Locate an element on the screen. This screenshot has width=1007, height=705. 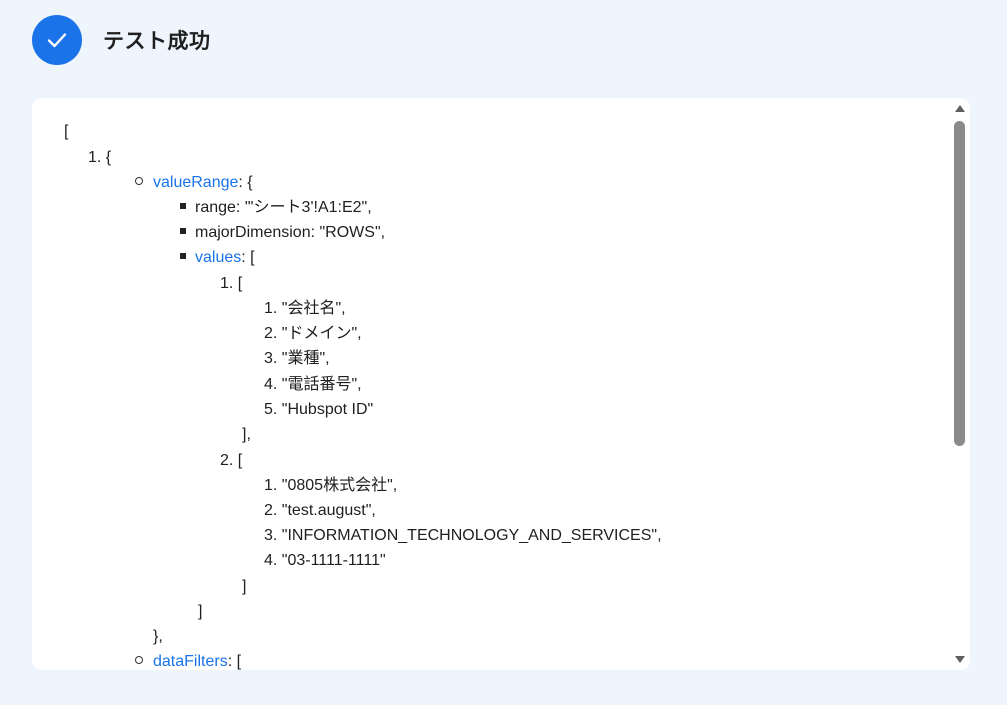
majorDimension-text: majorDimension: "ROWS", is located at coordinates (290, 232).